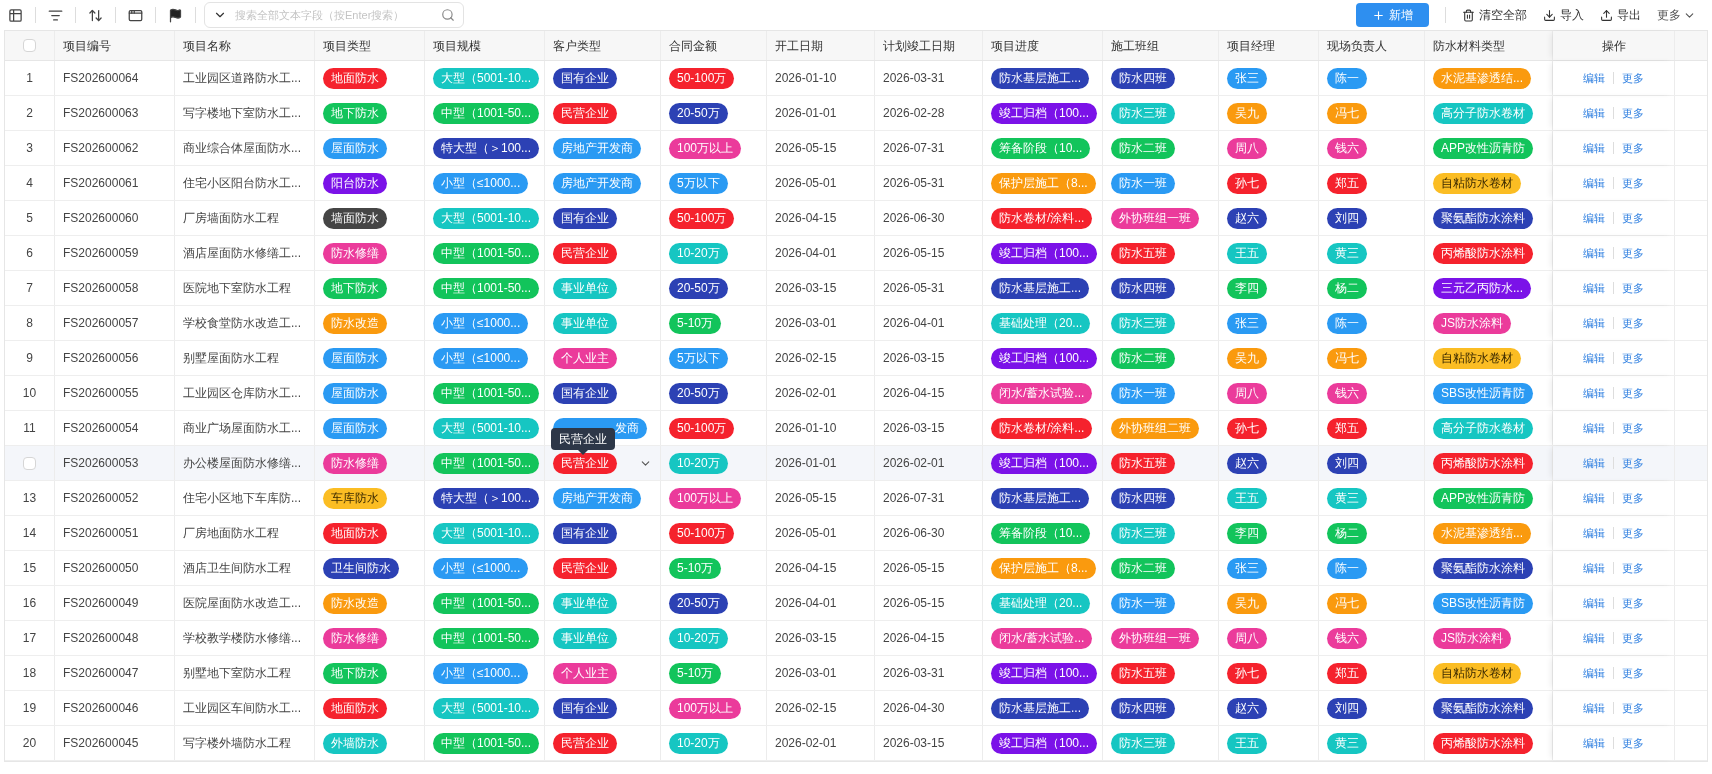 Image resolution: width=1712 pixels, height=774 pixels. What do you see at coordinates (95, 15) in the screenshot?
I see `row-height-icon` at bounding box center [95, 15].